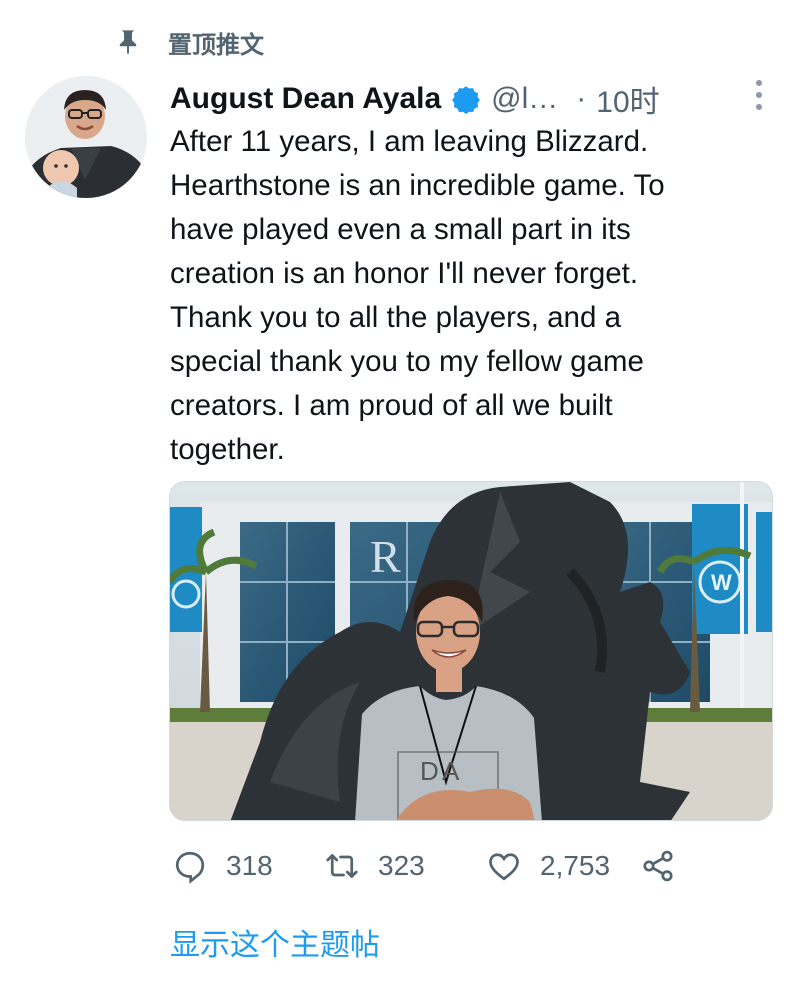 The width and height of the screenshot is (800, 988). I want to click on show-thread-link: 显示这个主题帖, so click(275, 942).